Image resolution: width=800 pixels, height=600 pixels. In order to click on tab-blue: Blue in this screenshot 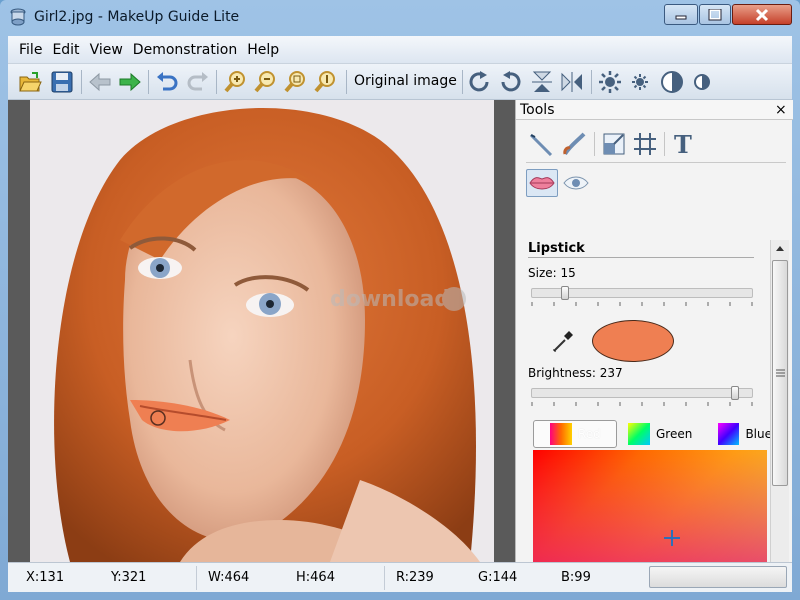, I will do `click(745, 434)`.